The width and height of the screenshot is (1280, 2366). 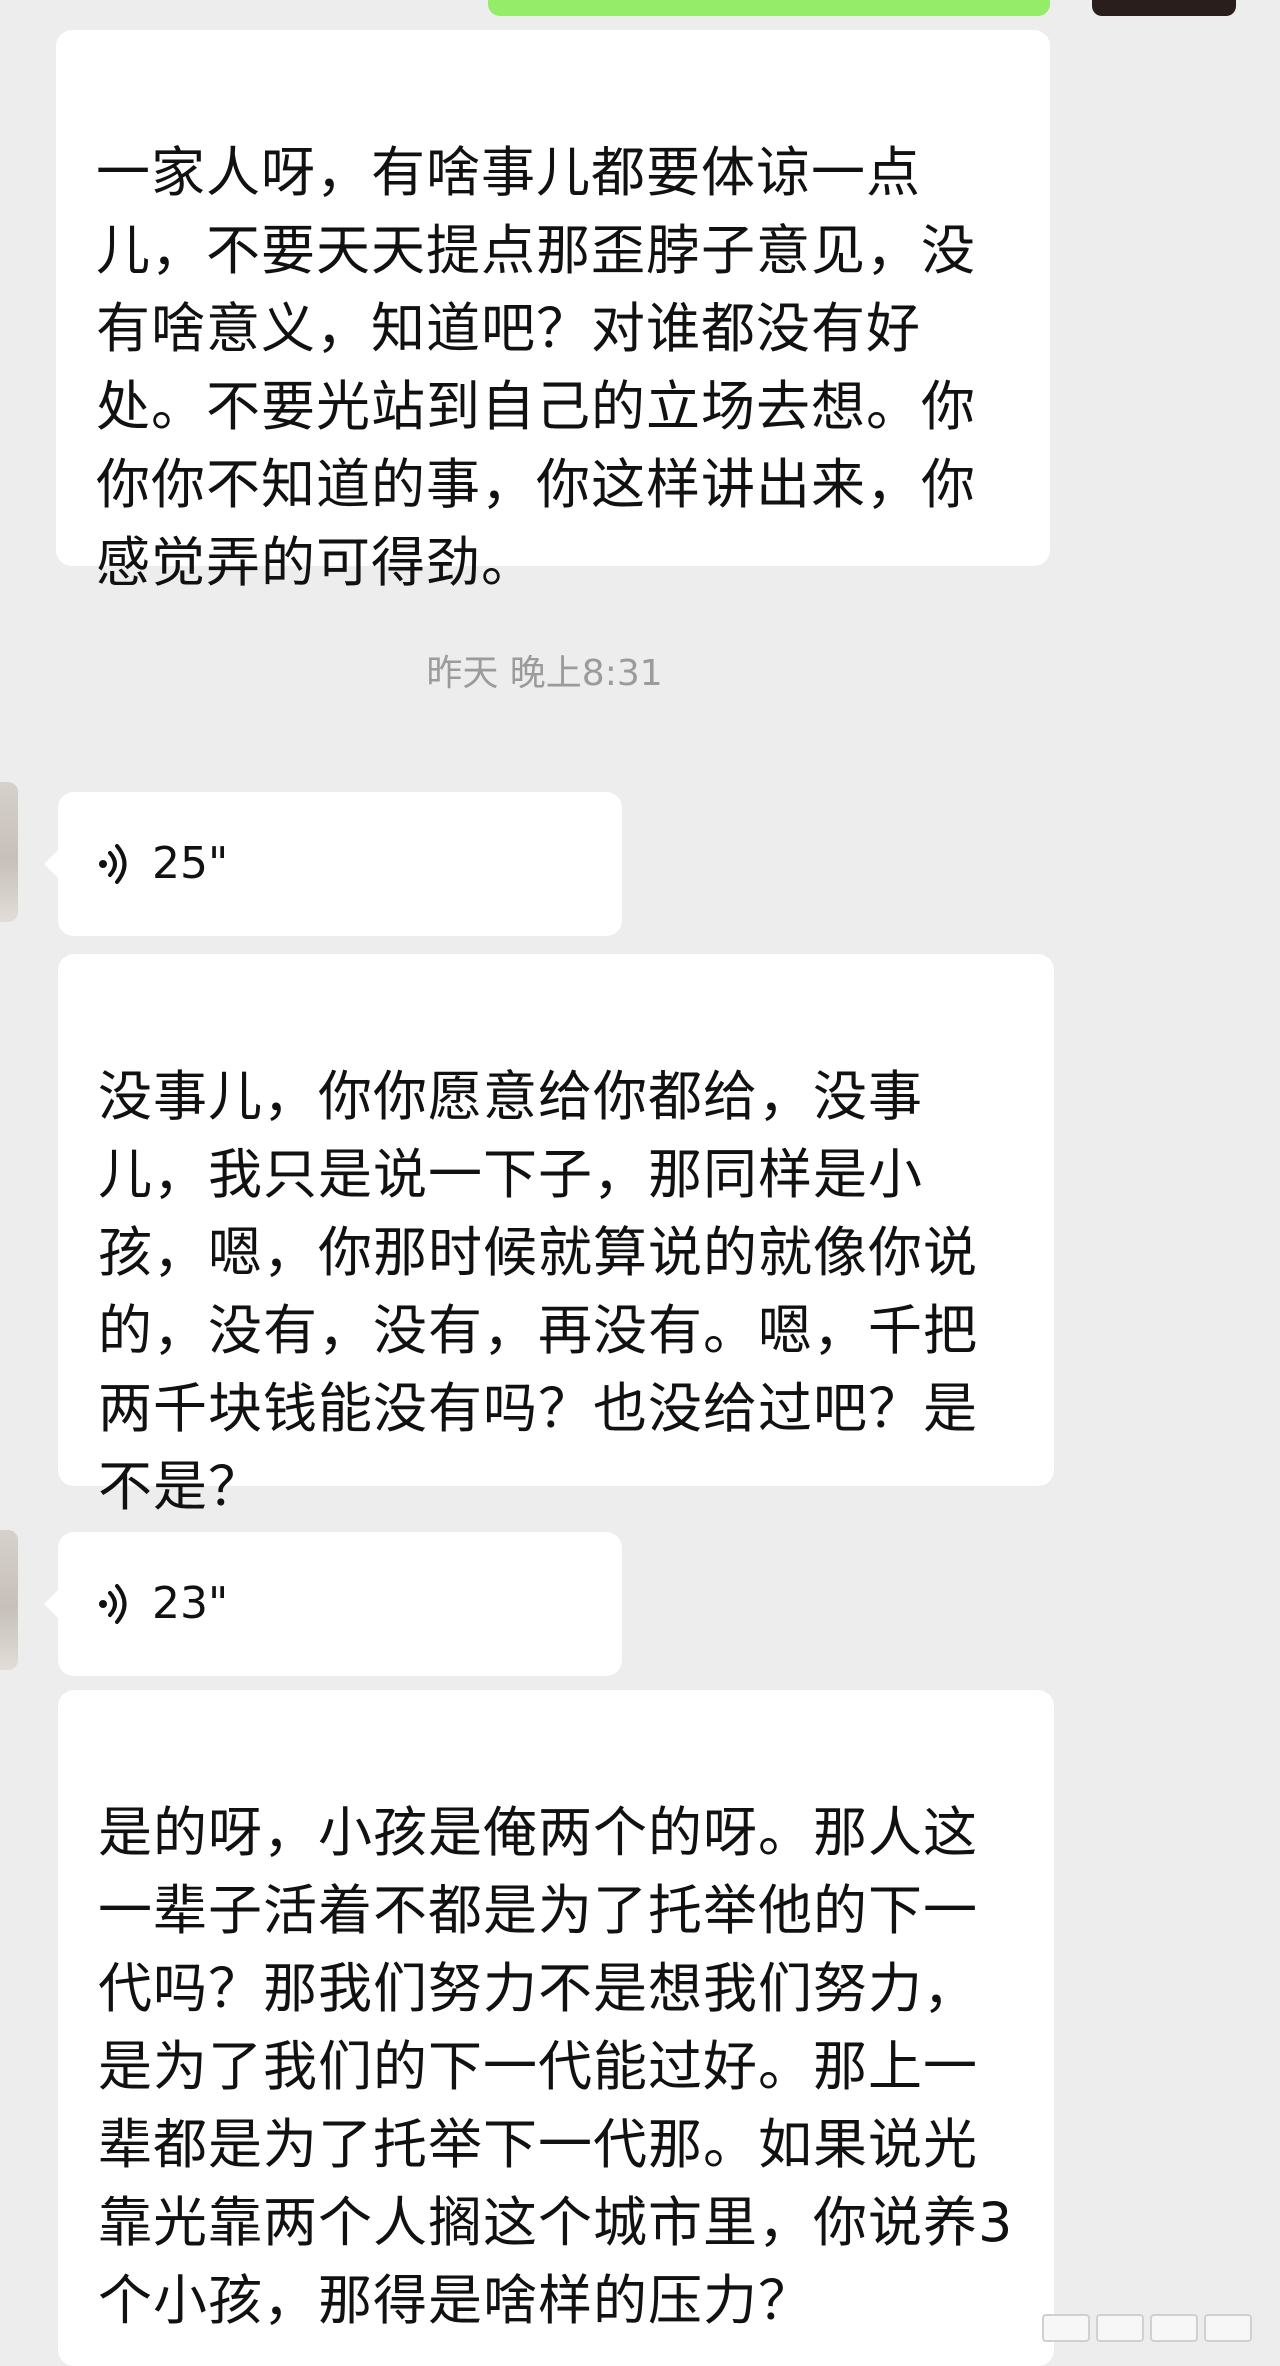 I want to click on voice-message-bubble: 23", so click(x=333, y=1604).